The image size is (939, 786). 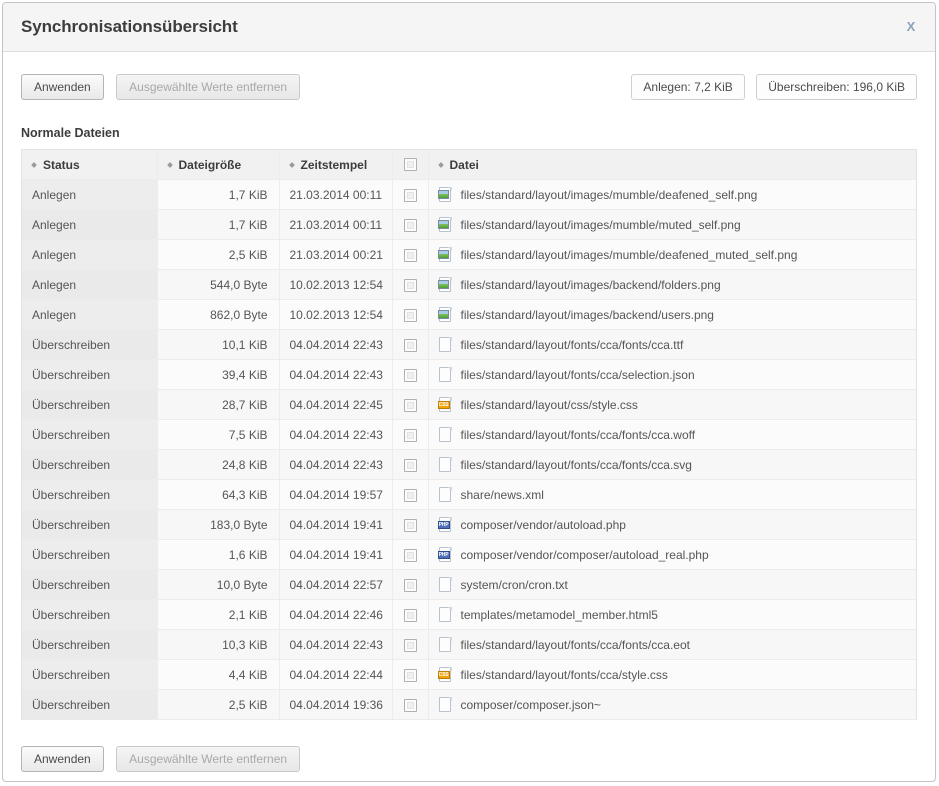 What do you see at coordinates (218, 434) in the screenshot?
I see `cell-filesize: 7,5 KiB` at bounding box center [218, 434].